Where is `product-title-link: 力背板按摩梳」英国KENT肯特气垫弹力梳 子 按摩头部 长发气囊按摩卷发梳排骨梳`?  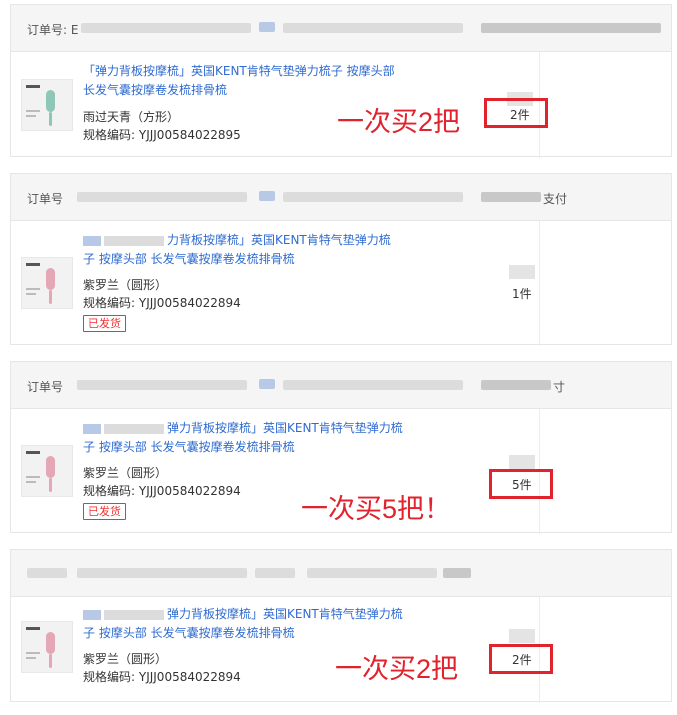 product-title-link: 力背板按摩梳」英国KENT肯特气垫弹力梳 子 按摩头部 长发气囊按摩卷发梳排骨梳 is located at coordinates (255, 250).